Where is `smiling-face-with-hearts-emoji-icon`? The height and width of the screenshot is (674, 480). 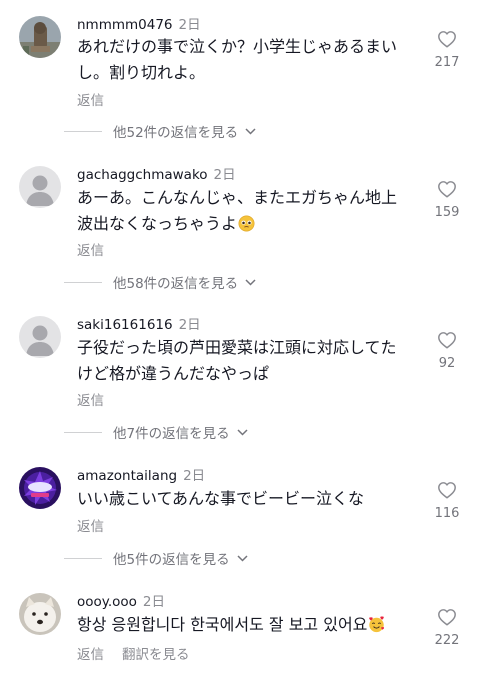 smiling-face-with-hearts-emoji-icon is located at coordinates (377, 624).